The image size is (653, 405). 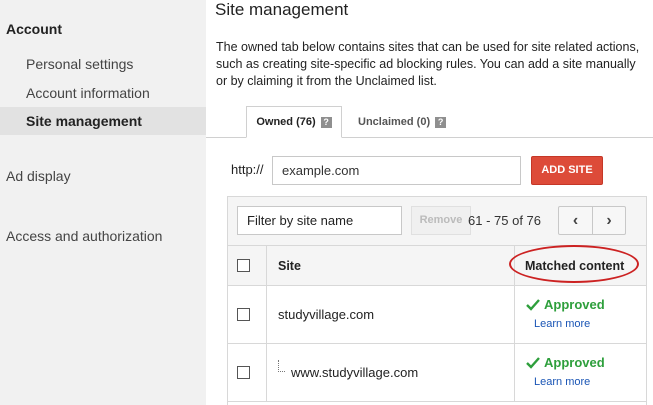 I want to click on add-site-button: ADD SITE, so click(x=567, y=170).